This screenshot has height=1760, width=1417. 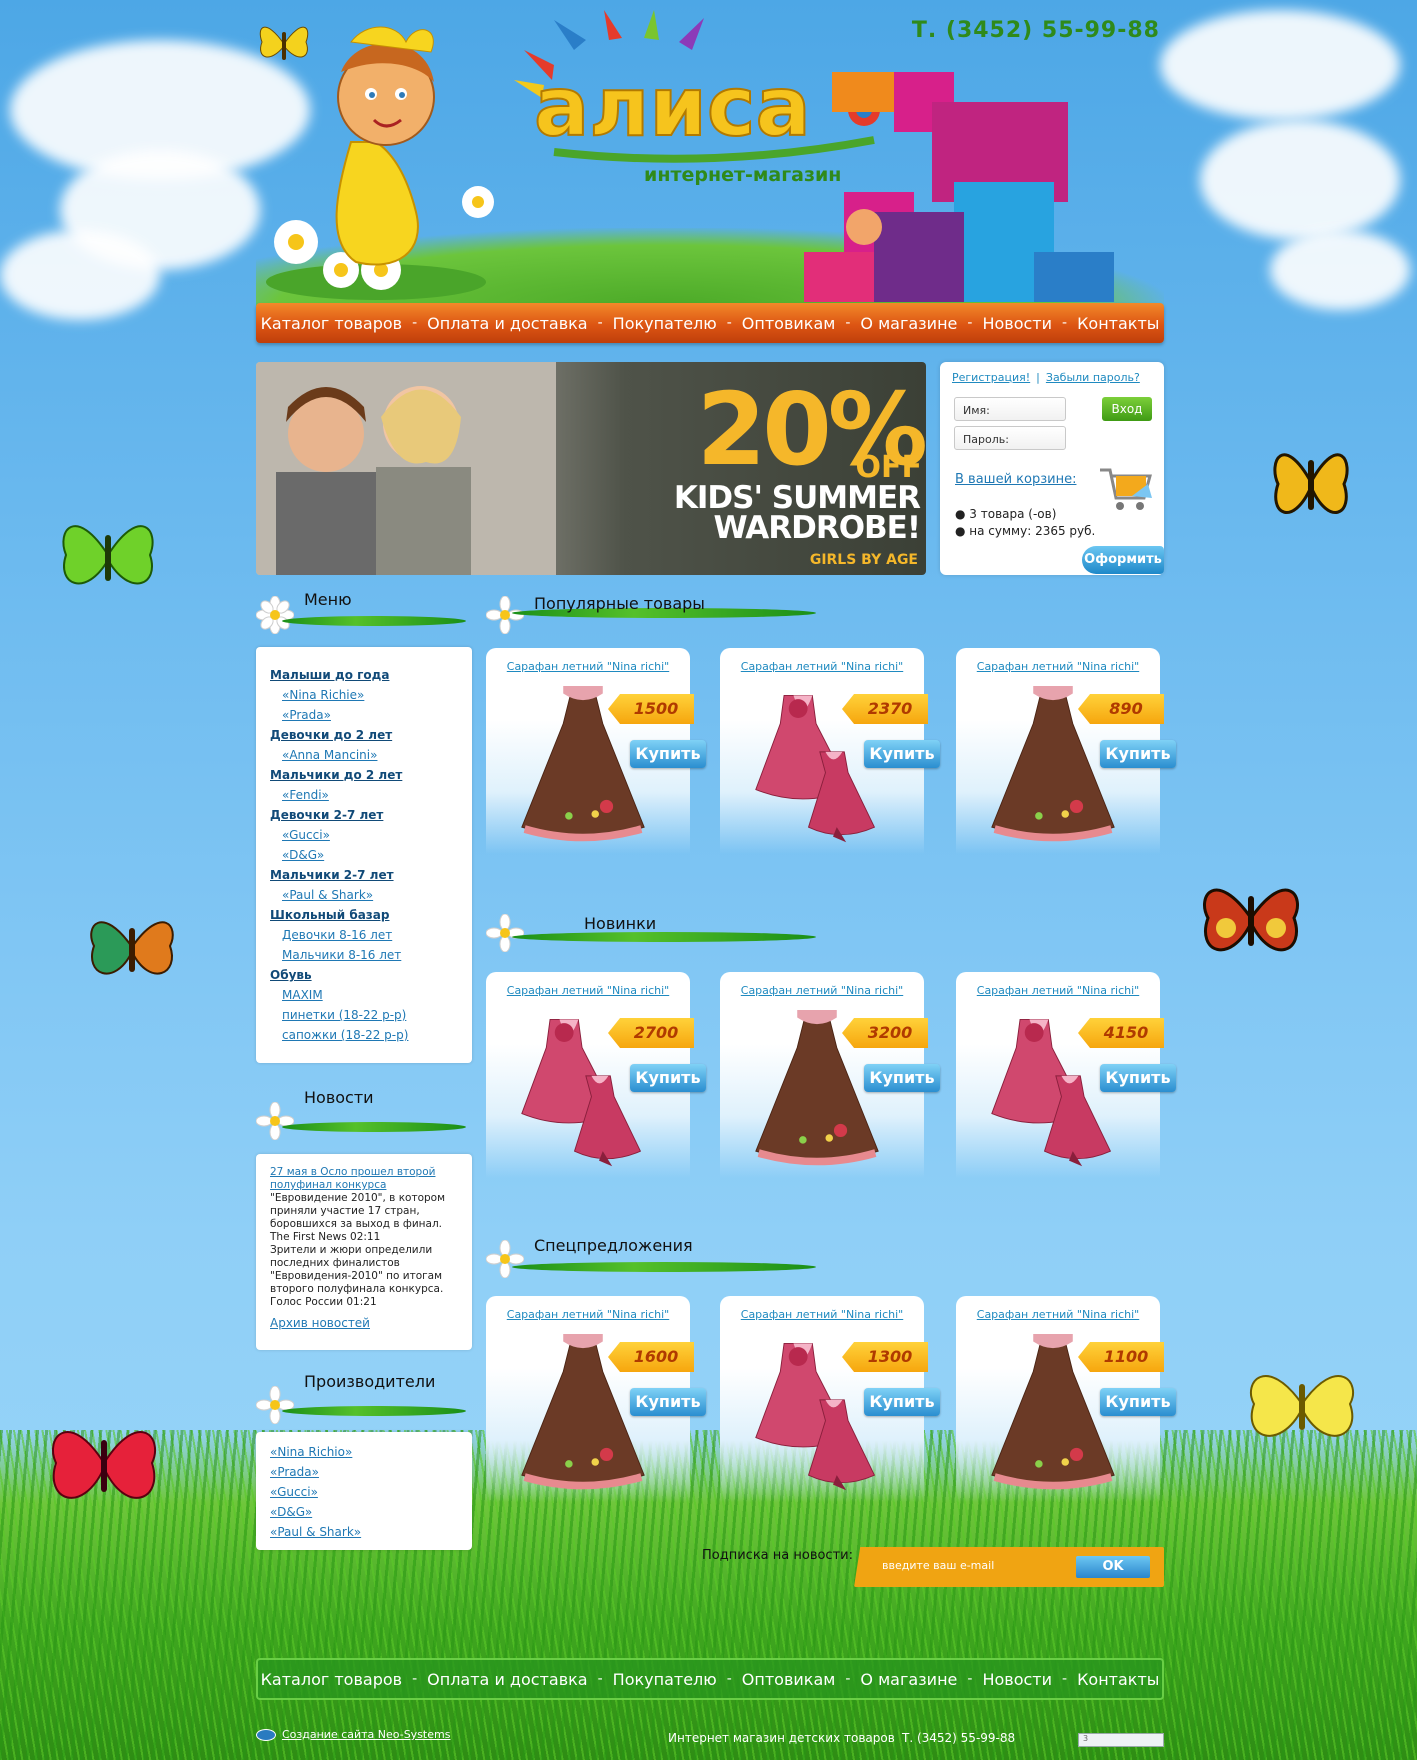 I want to click on menu-category: Девочки 2-7 лет, so click(x=371, y=815).